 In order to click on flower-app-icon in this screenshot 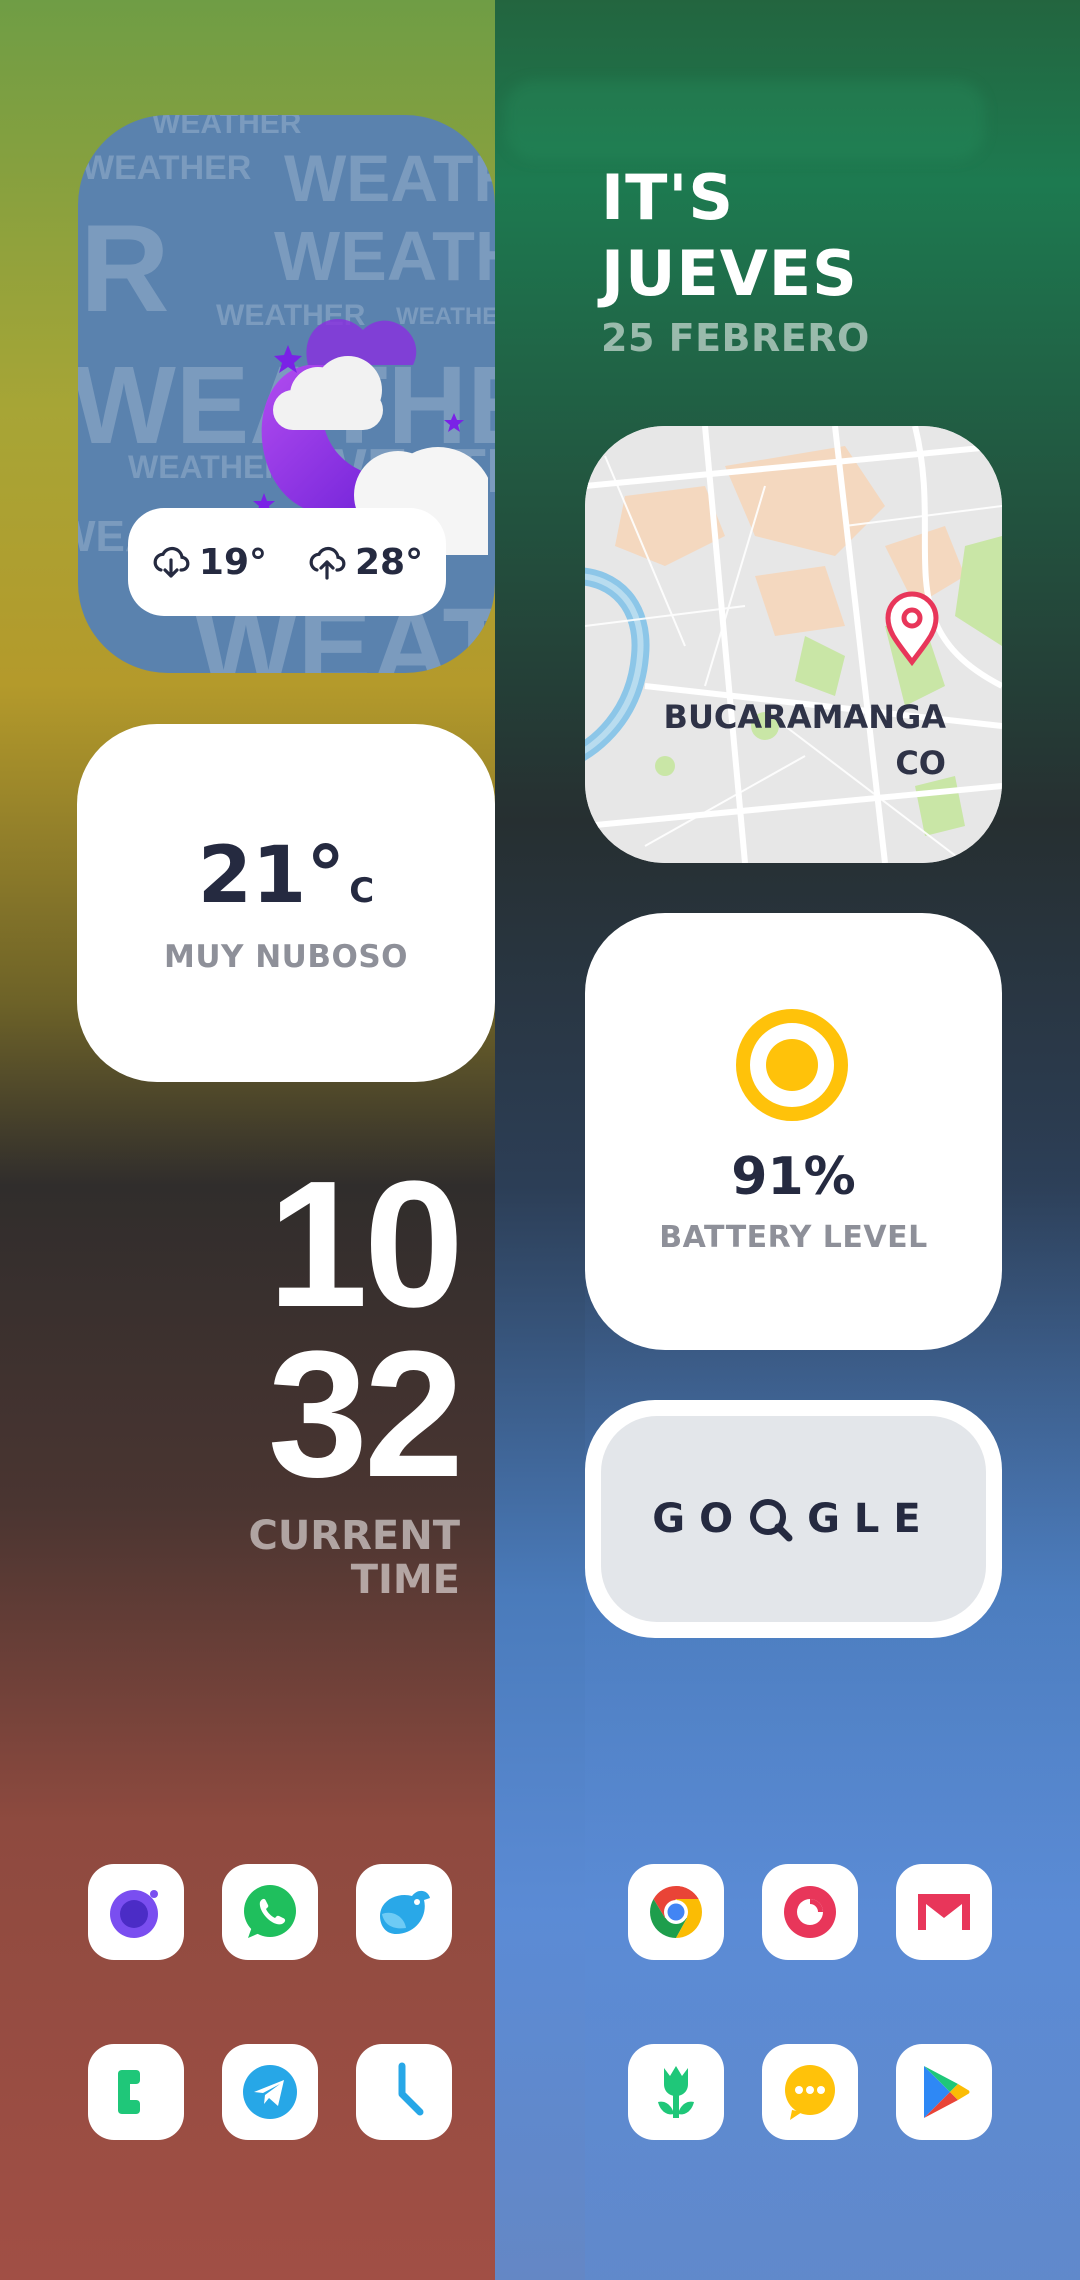, I will do `click(676, 2092)`.